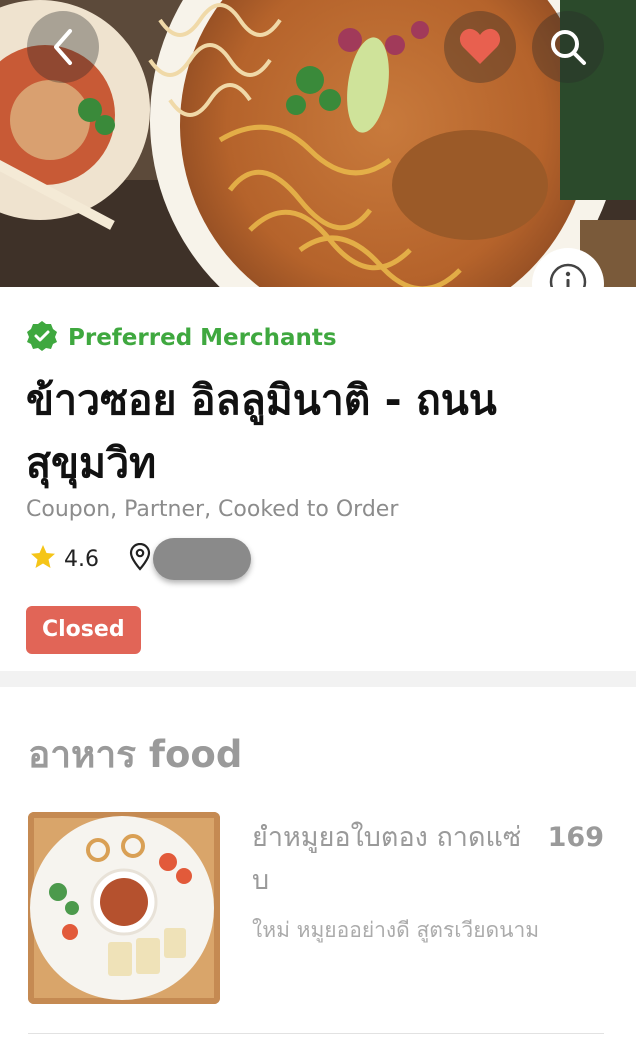 This screenshot has height=1059, width=636. What do you see at coordinates (135, 754) in the screenshot?
I see `menu-section-title: อาหาร food` at bounding box center [135, 754].